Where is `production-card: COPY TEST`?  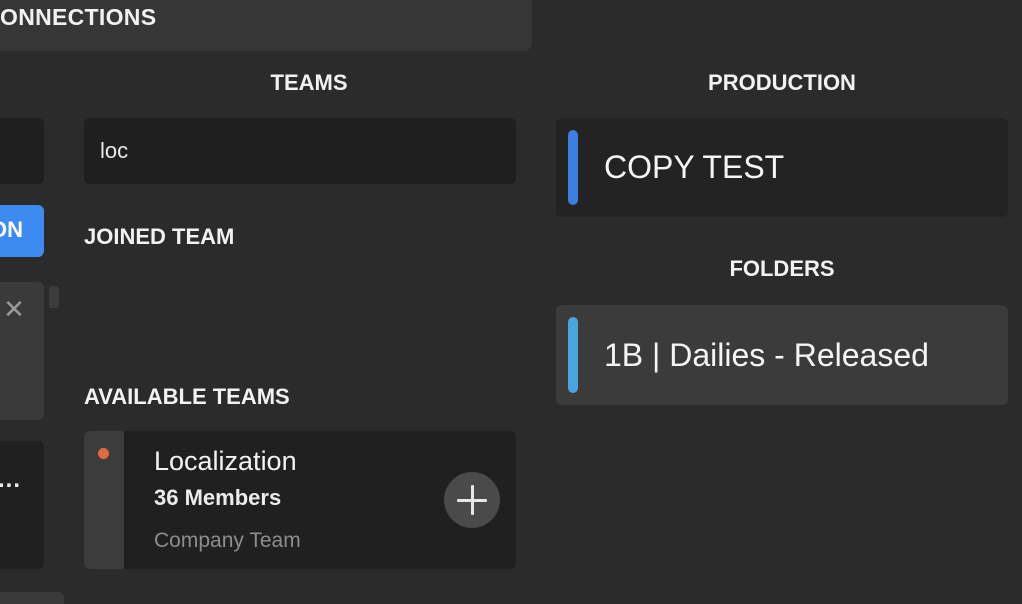
production-card: COPY TEST is located at coordinates (782, 167).